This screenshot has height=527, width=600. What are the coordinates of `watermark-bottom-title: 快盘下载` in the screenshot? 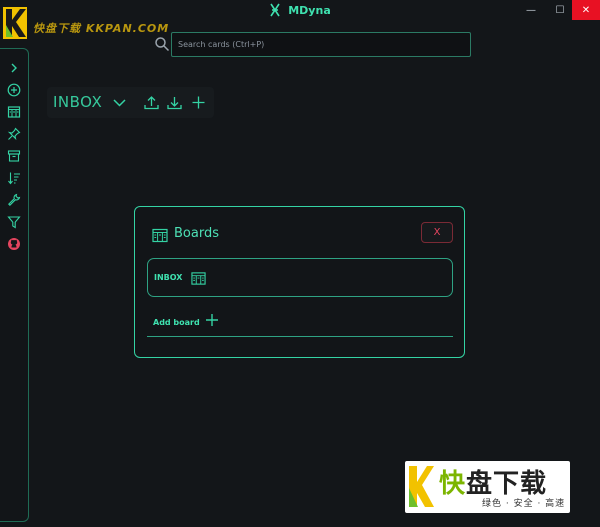 It's located at (493, 481).